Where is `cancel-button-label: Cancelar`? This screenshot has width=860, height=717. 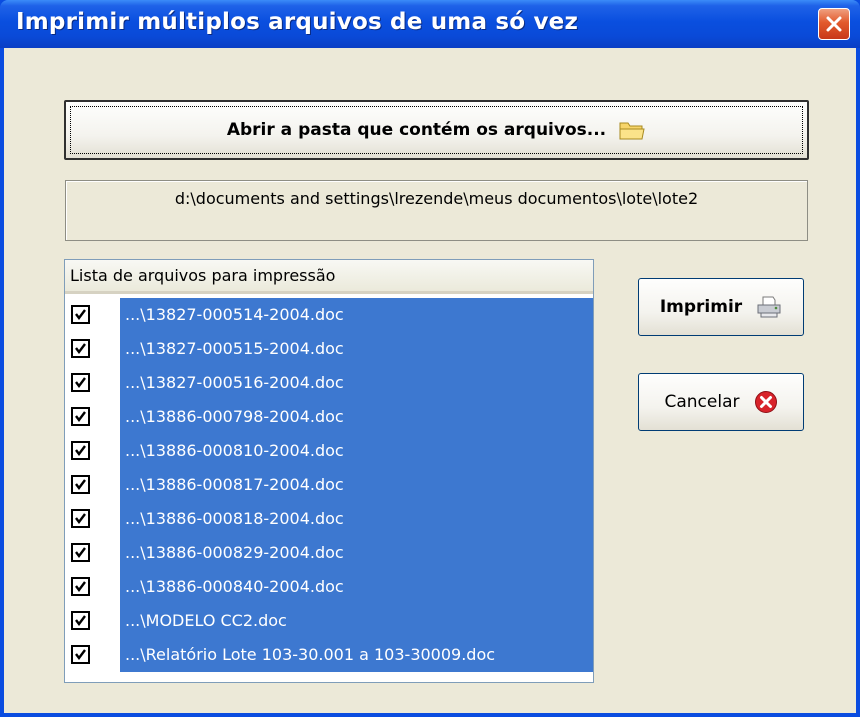 cancel-button-label: Cancelar is located at coordinates (702, 402).